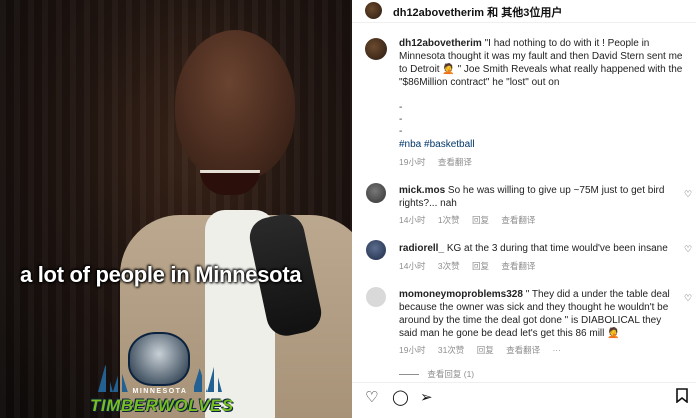 The width and height of the screenshot is (696, 419). I want to click on bookmark-glyph, so click(682, 396).